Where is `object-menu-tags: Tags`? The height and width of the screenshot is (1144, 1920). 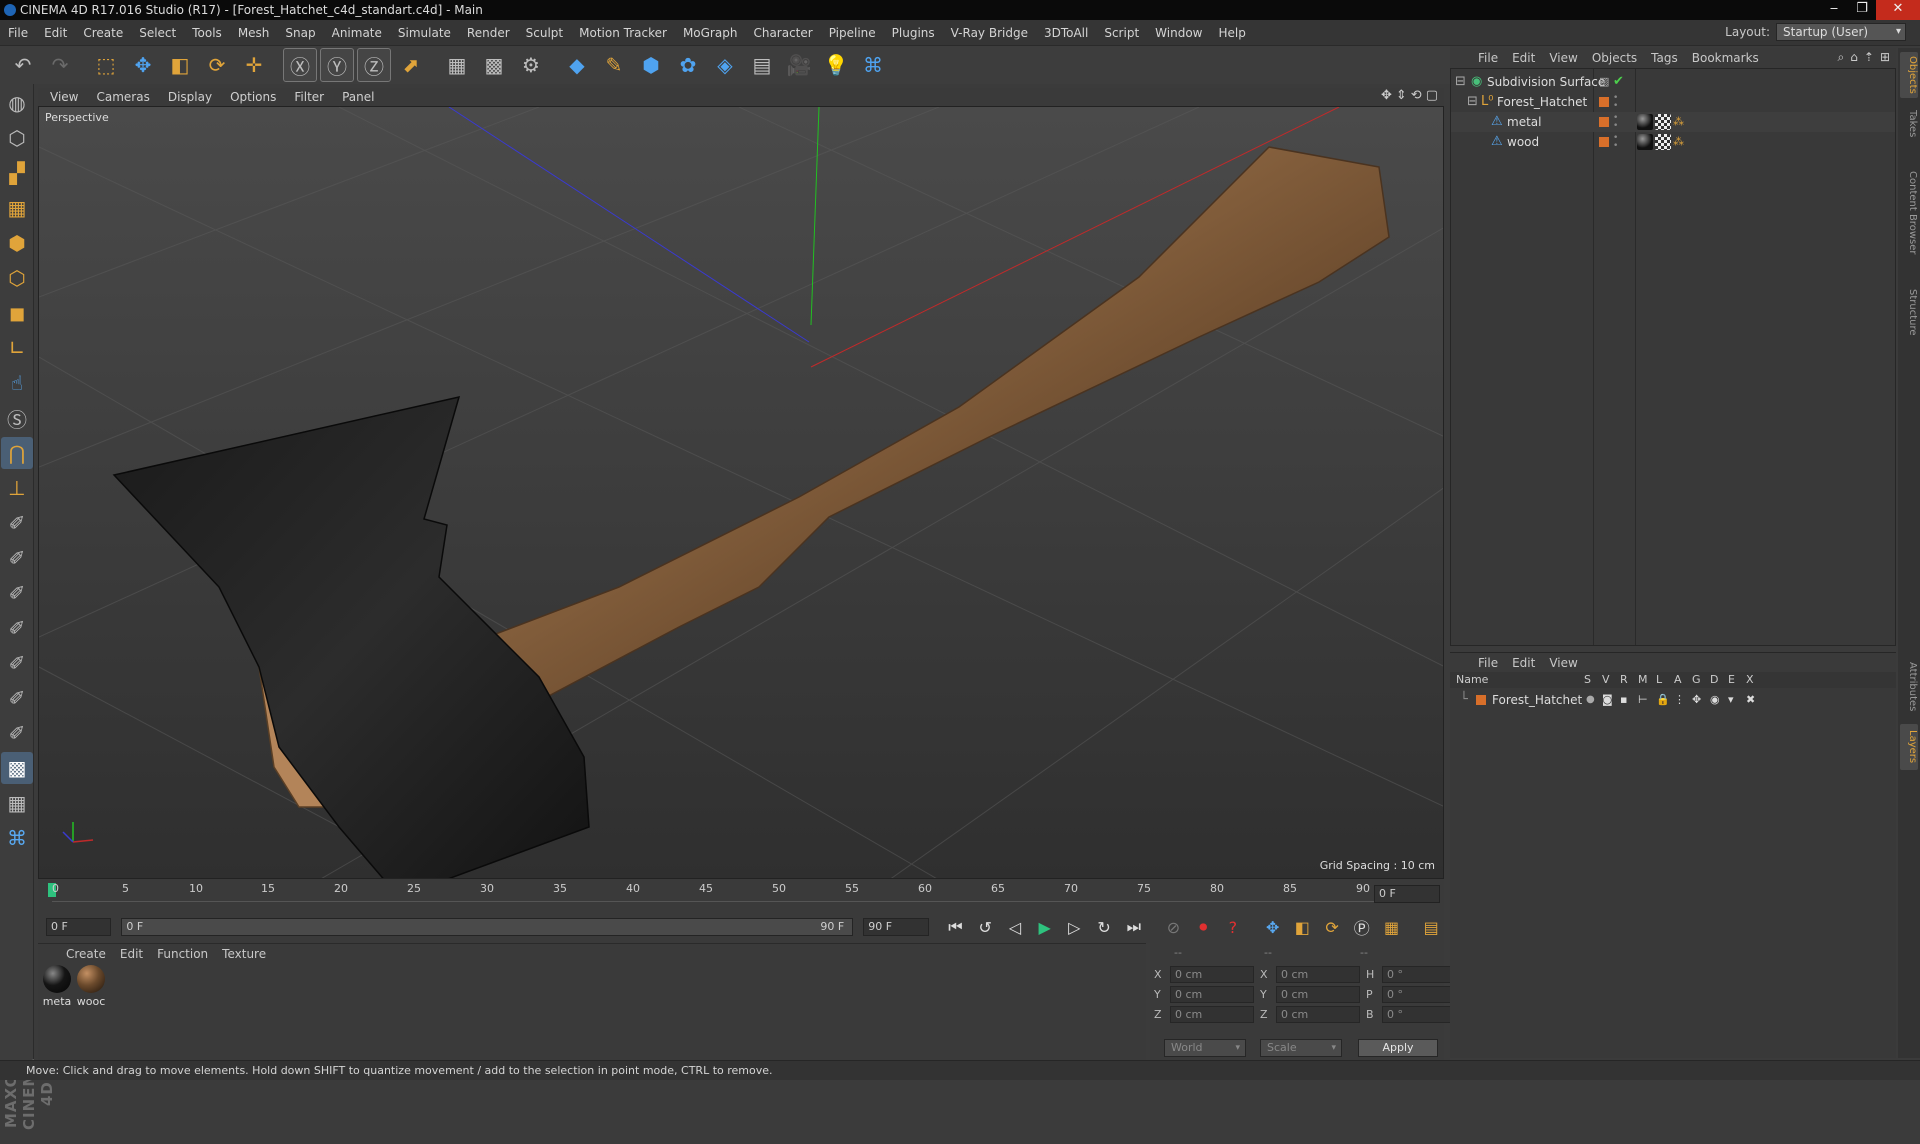 object-menu-tags: Tags is located at coordinates (1664, 58).